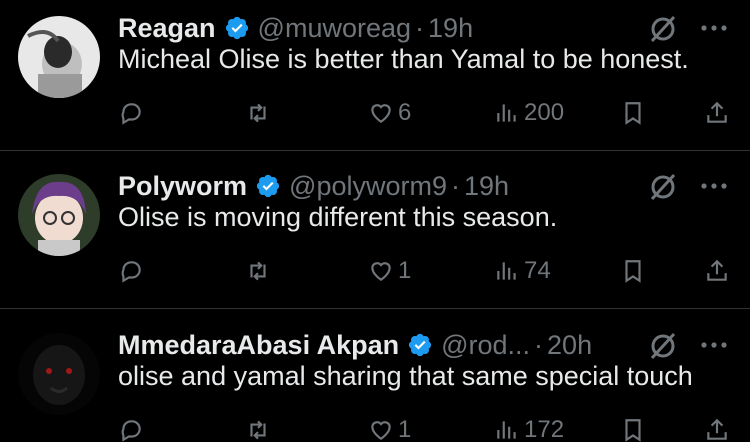  What do you see at coordinates (334, 28) in the screenshot?
I see `user-handle: @muworeag` at bounding box center [334, 28].